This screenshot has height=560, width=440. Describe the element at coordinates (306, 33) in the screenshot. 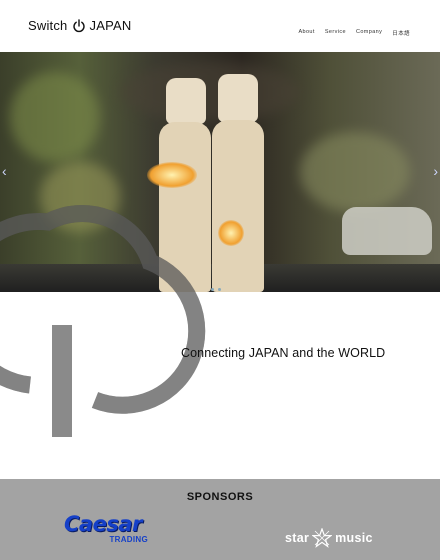

I see `nav-about: About` at that location.